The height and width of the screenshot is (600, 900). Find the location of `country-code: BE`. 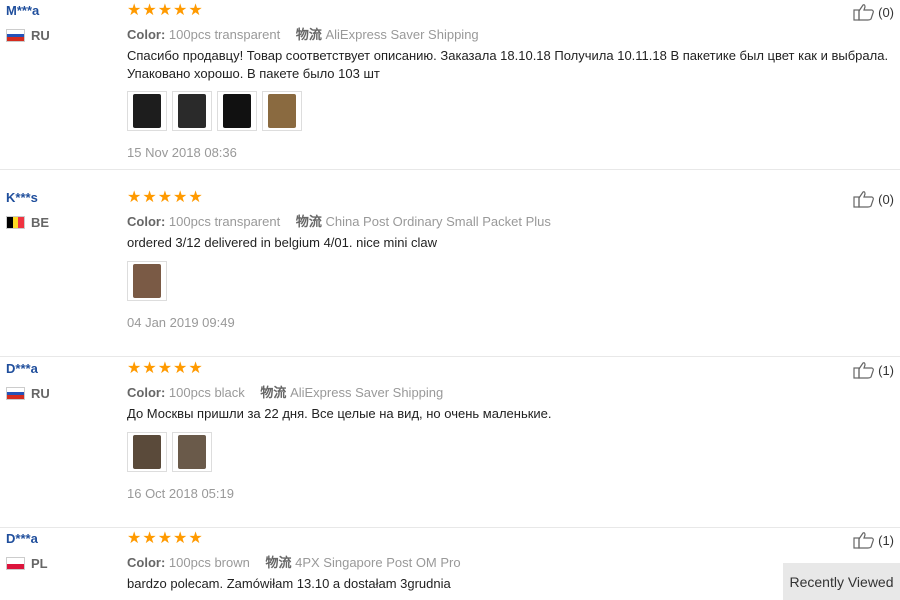

country-code: BE is located at coordinates (40, 222).